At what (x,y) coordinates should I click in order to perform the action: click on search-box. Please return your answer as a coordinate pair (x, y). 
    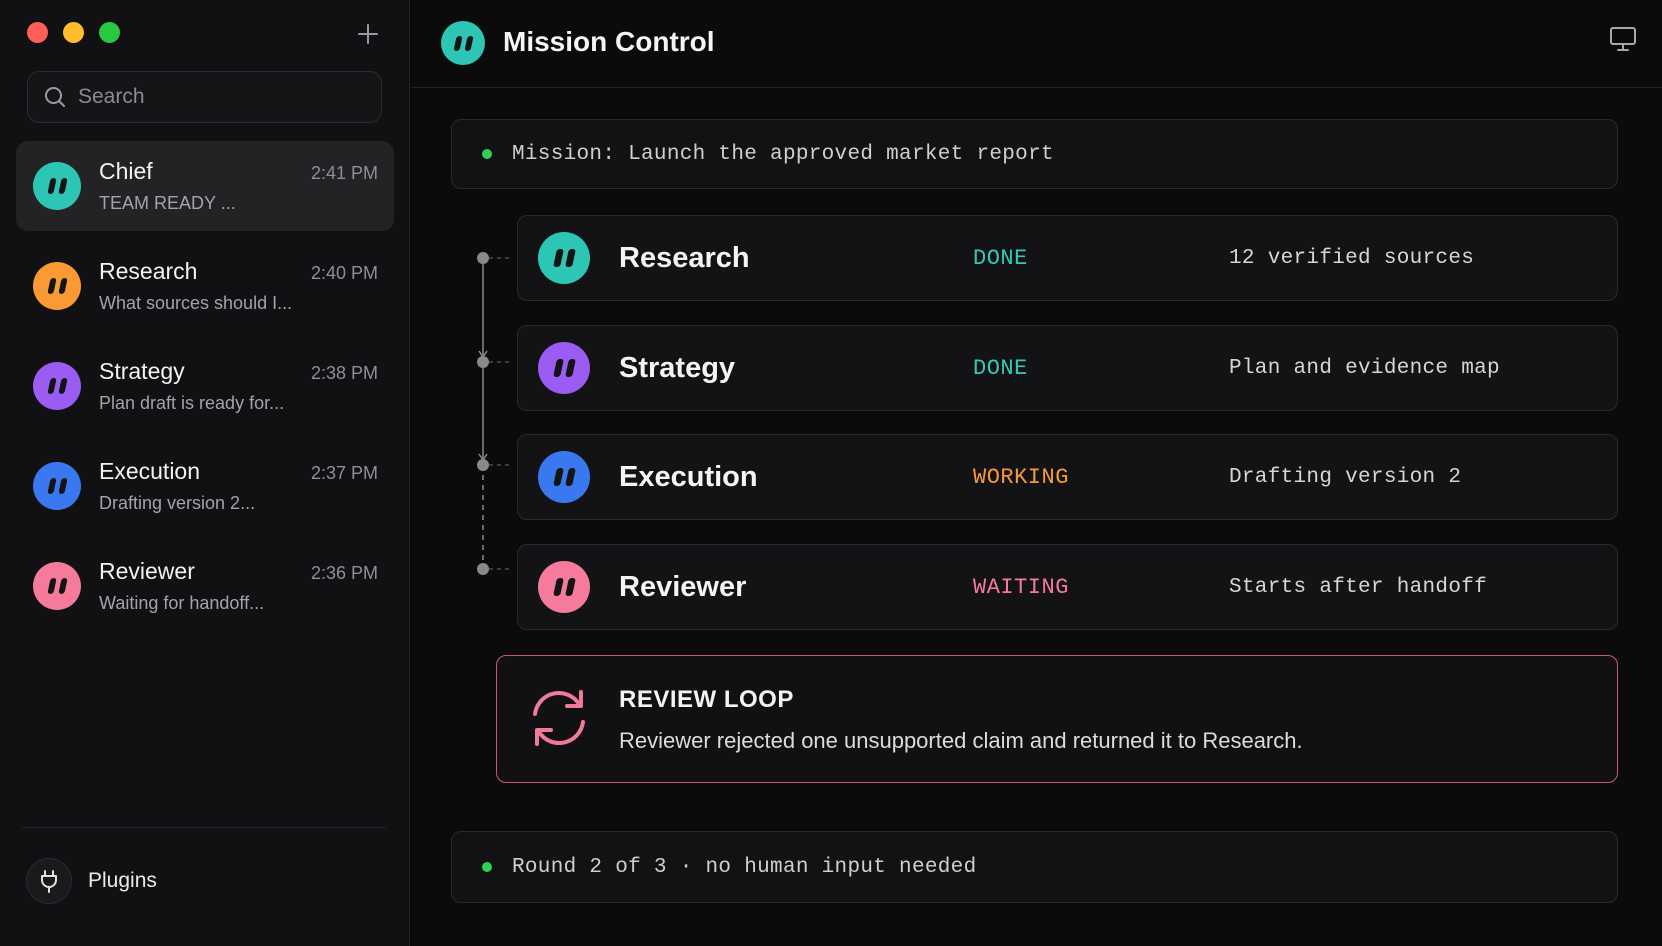
    Looking at the image, I should click on (204, 97).